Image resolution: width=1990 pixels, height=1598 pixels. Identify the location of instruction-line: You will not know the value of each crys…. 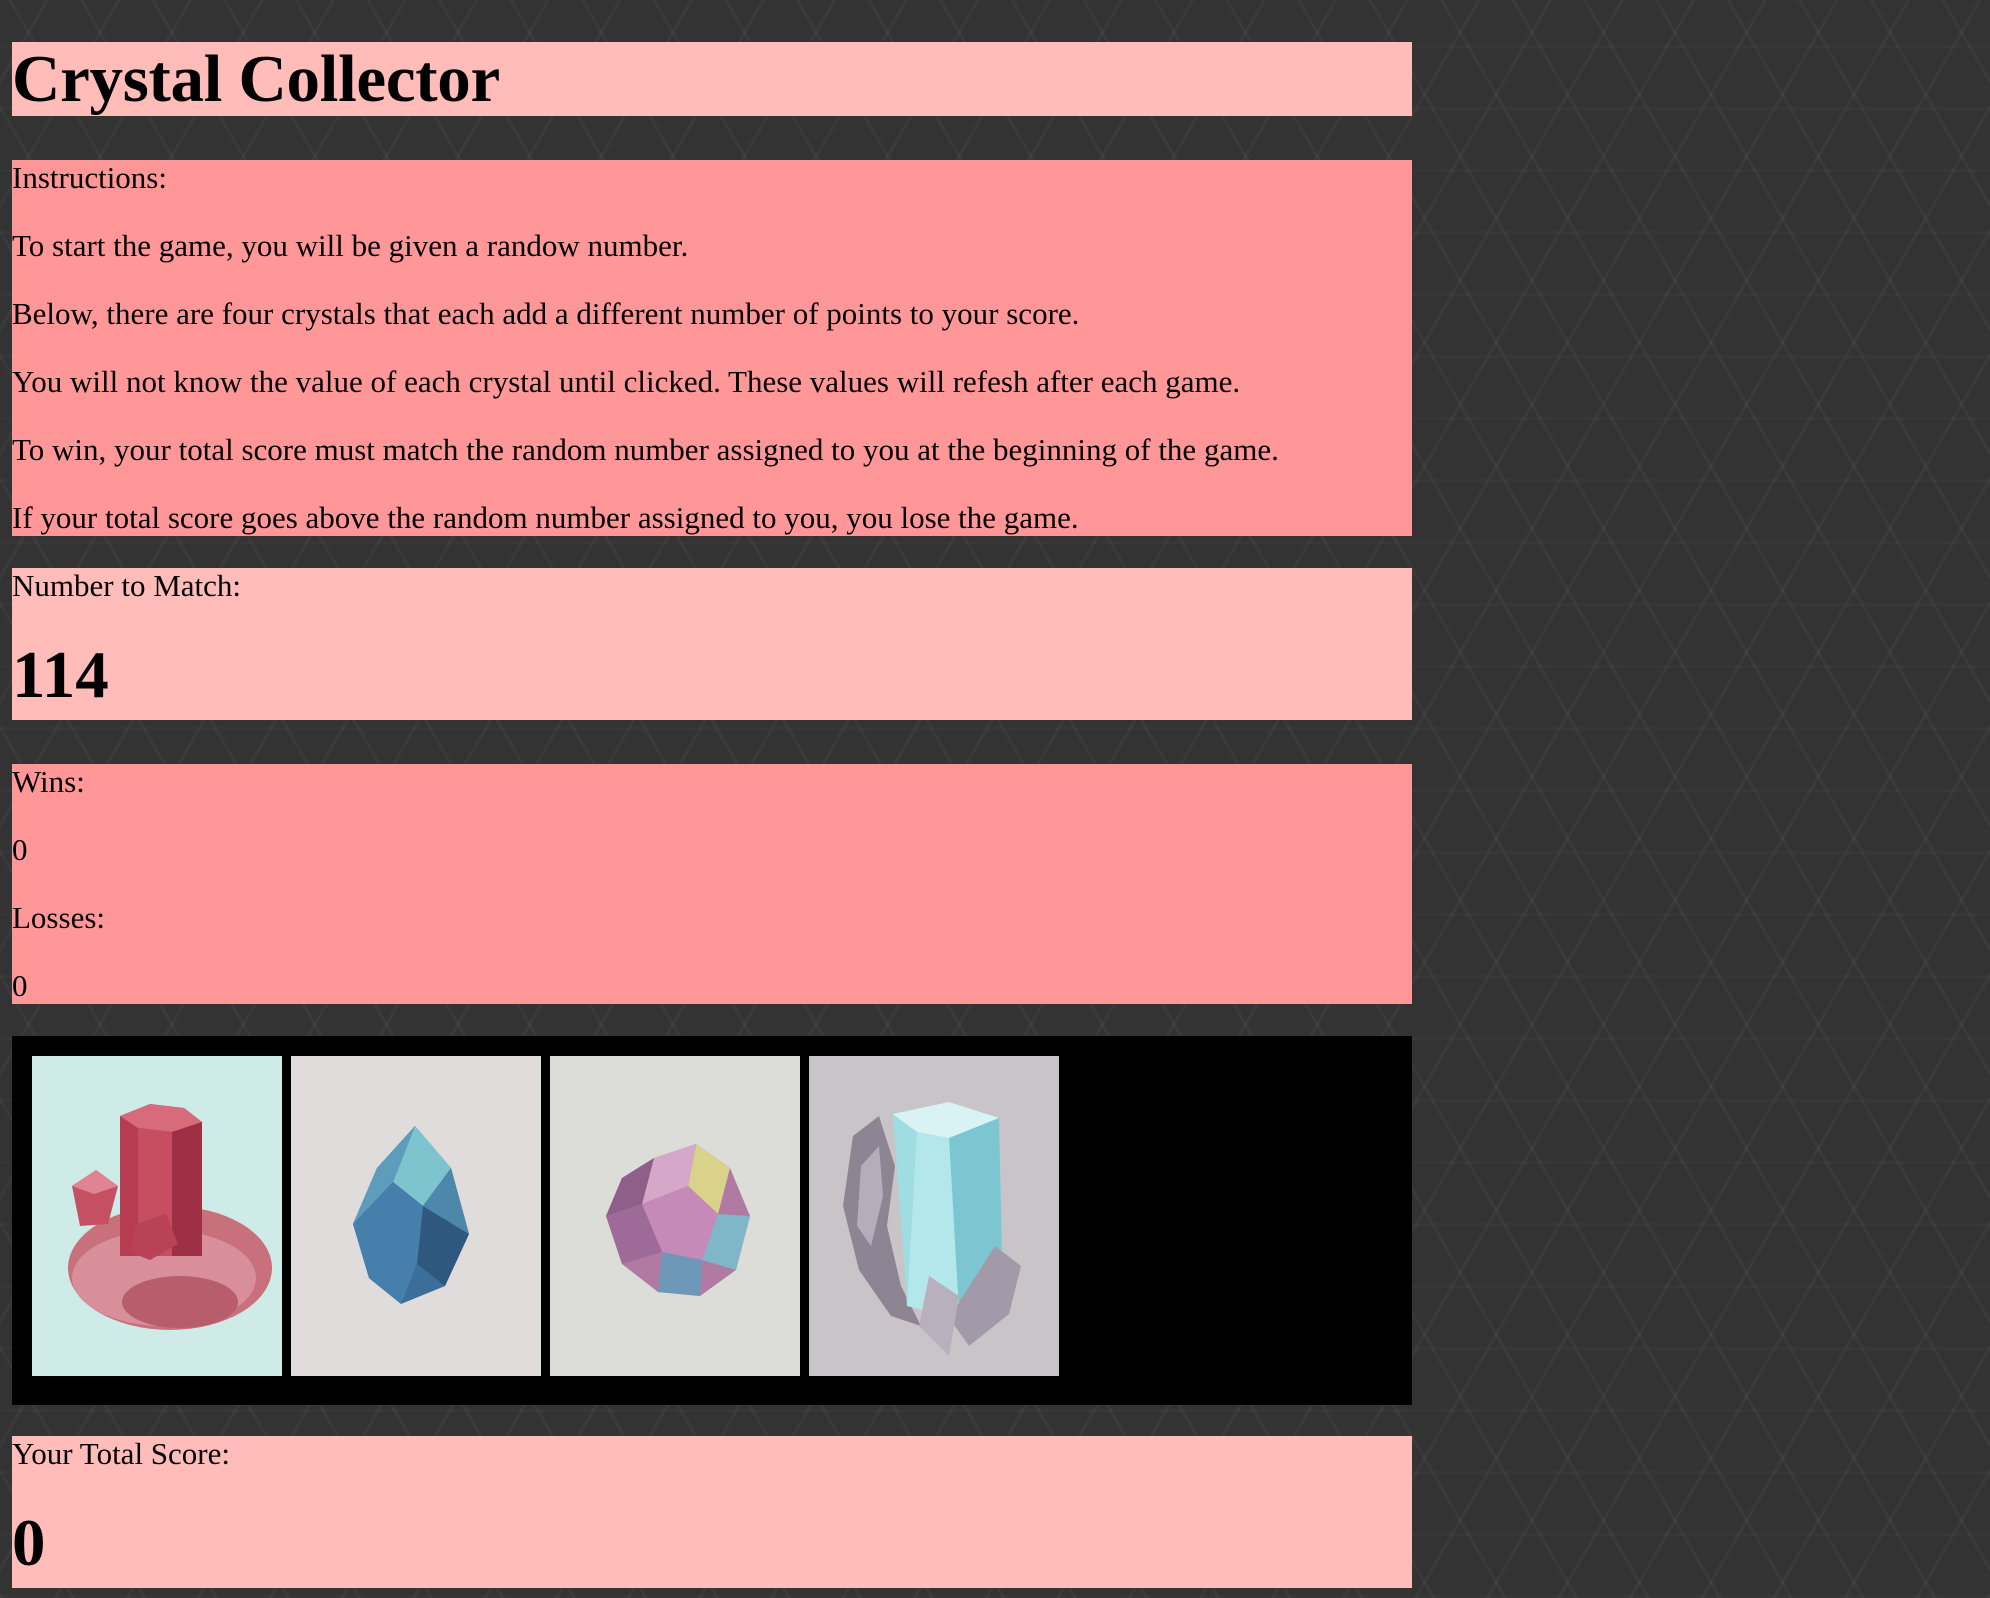
(626, 381).